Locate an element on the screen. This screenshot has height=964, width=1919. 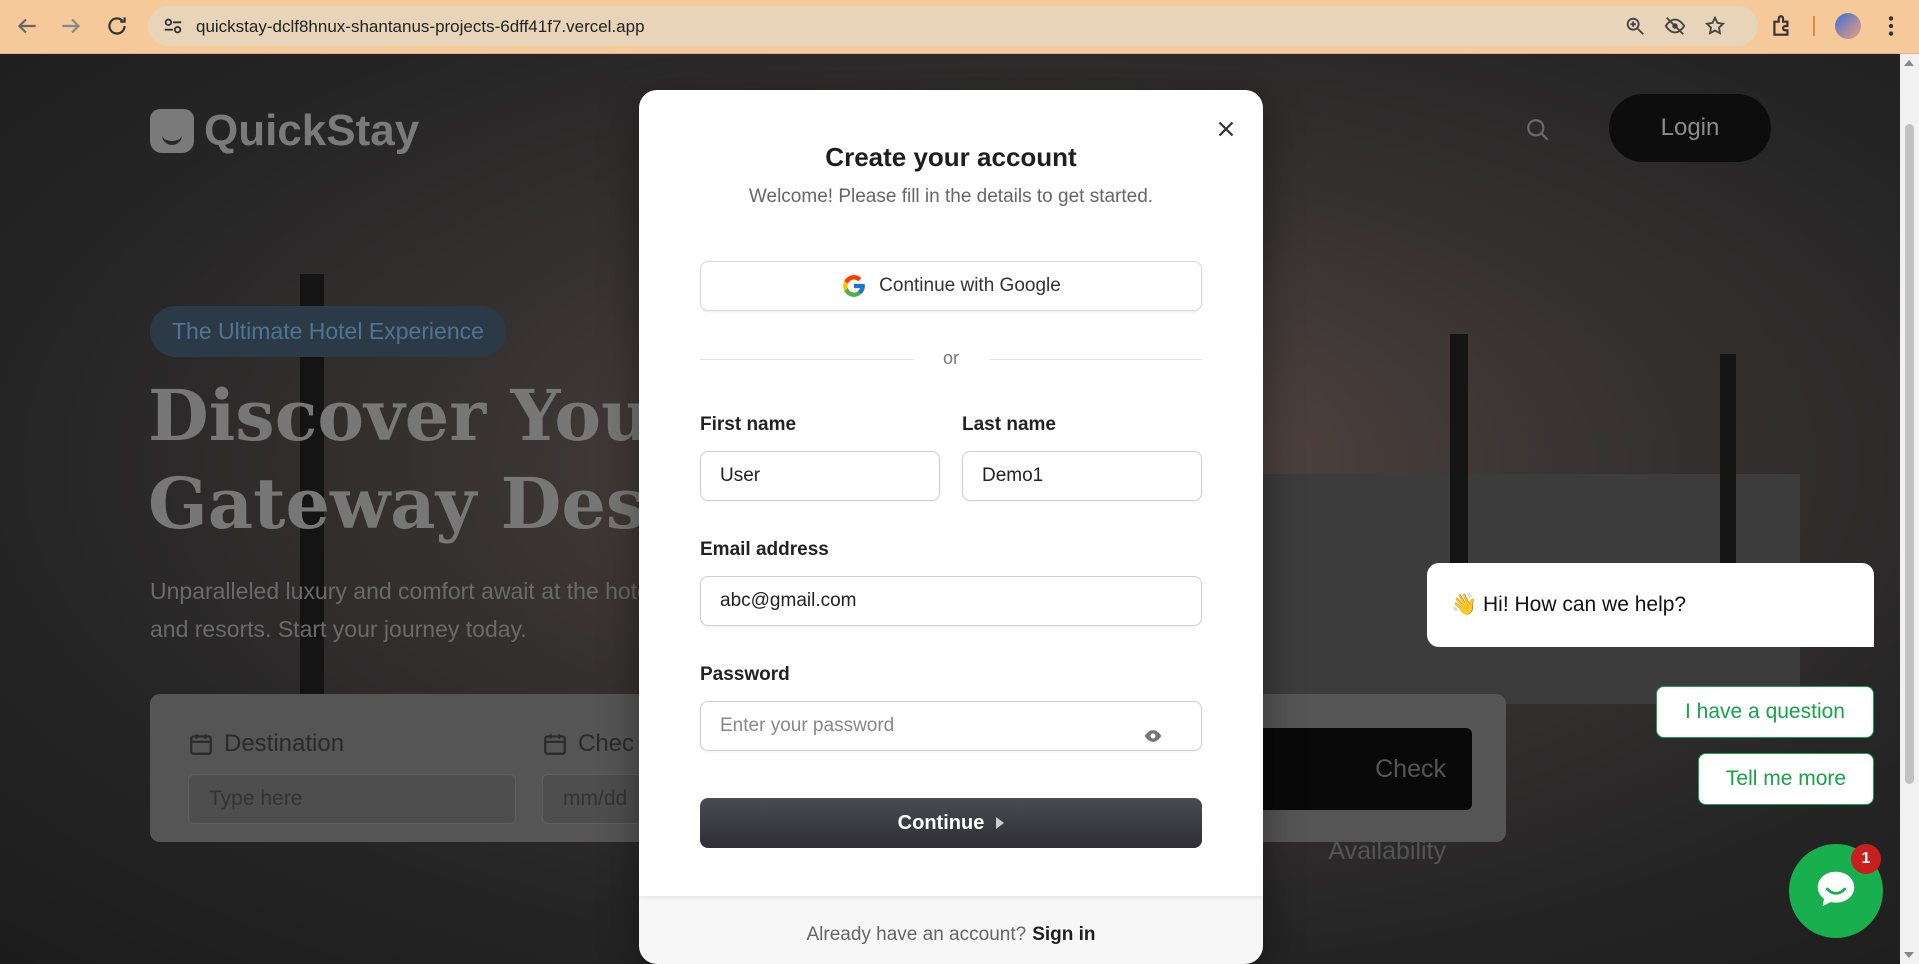
hero-badge: The Ultimate Hotel Experience is located at coordinates (328, 331).